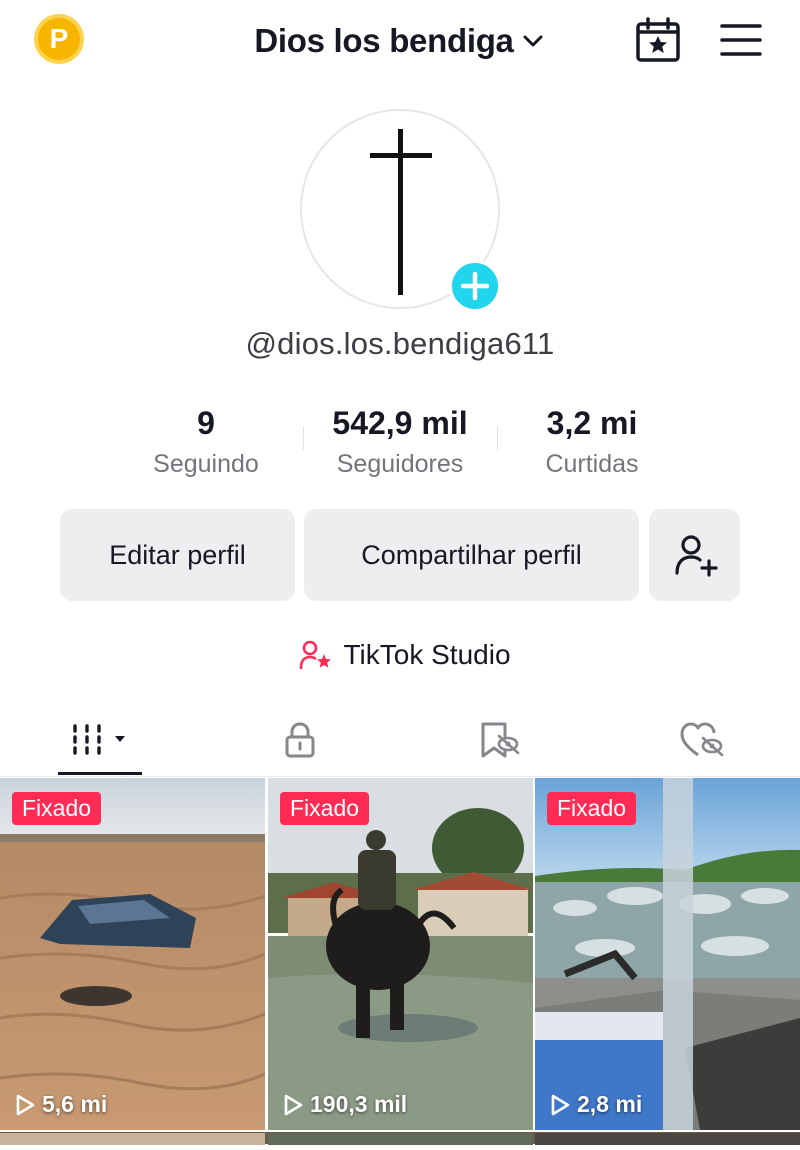 The width and height of the screenshot is (800, 1150). I want to click on stat-label: Curtidas, so click(592, 464).